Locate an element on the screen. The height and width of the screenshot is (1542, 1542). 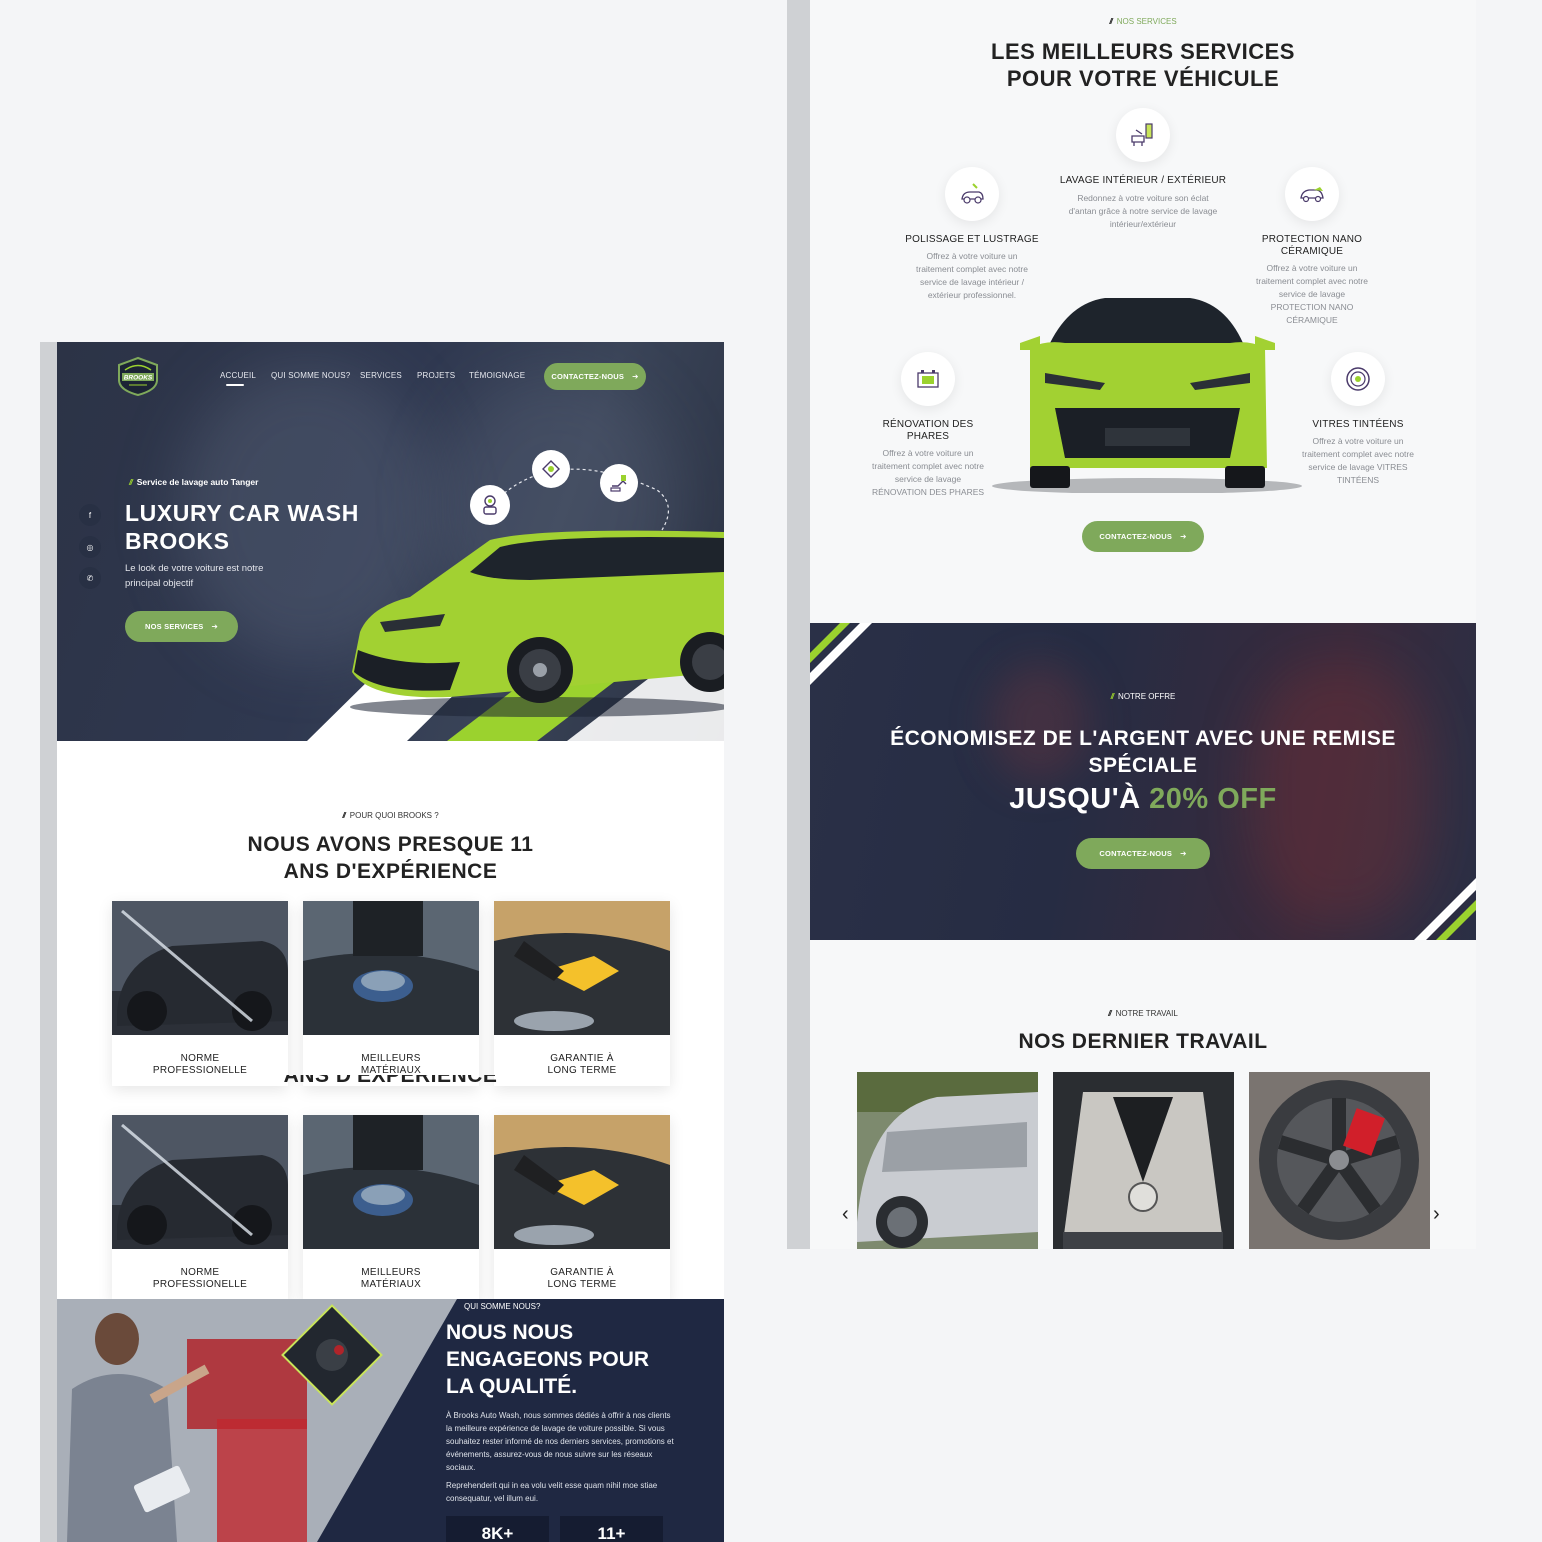
offer-price: JUSQU'À 20% OFF is located at coordinates (1143, 799).